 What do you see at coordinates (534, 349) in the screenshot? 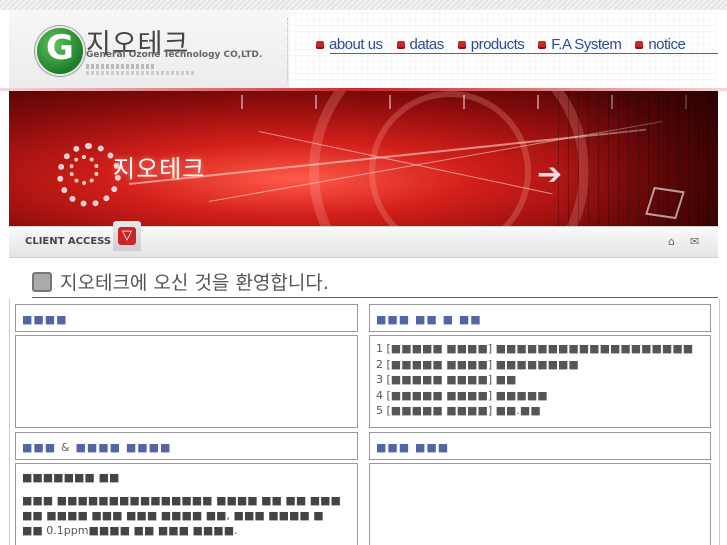
I see `list-item: 1 [■■■■■ ■■■■] ■■■■■■■■■■■■■■■■■■■` at bounding box center [534, 349].